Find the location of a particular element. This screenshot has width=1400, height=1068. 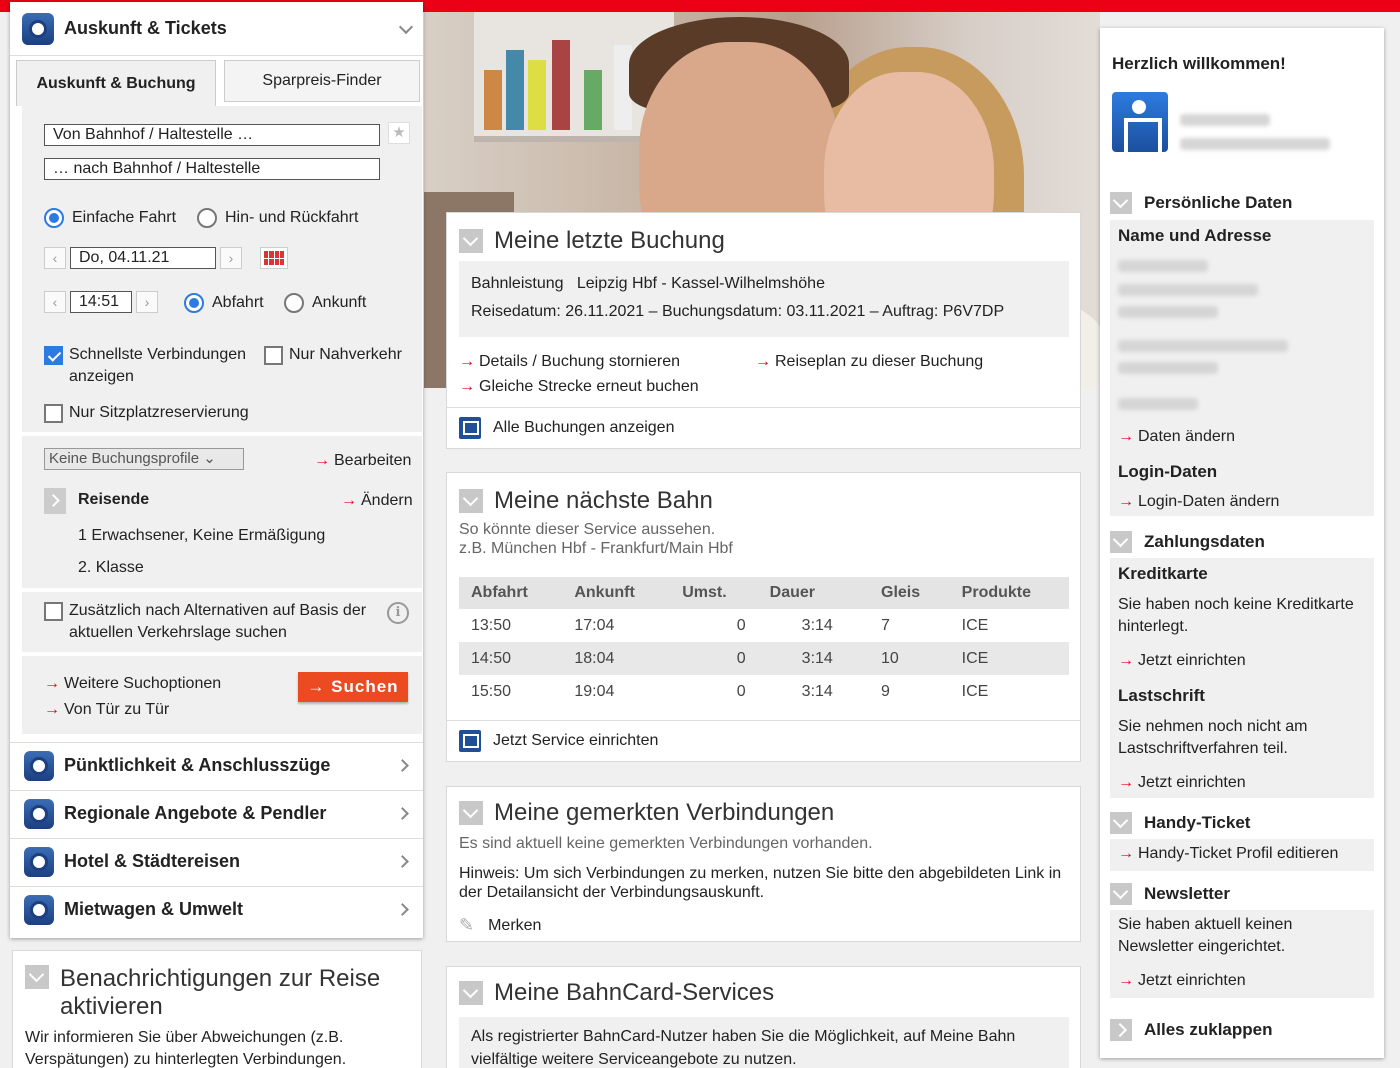

change-data-link: → Daten ändern is located at coordinates (1176, 437).